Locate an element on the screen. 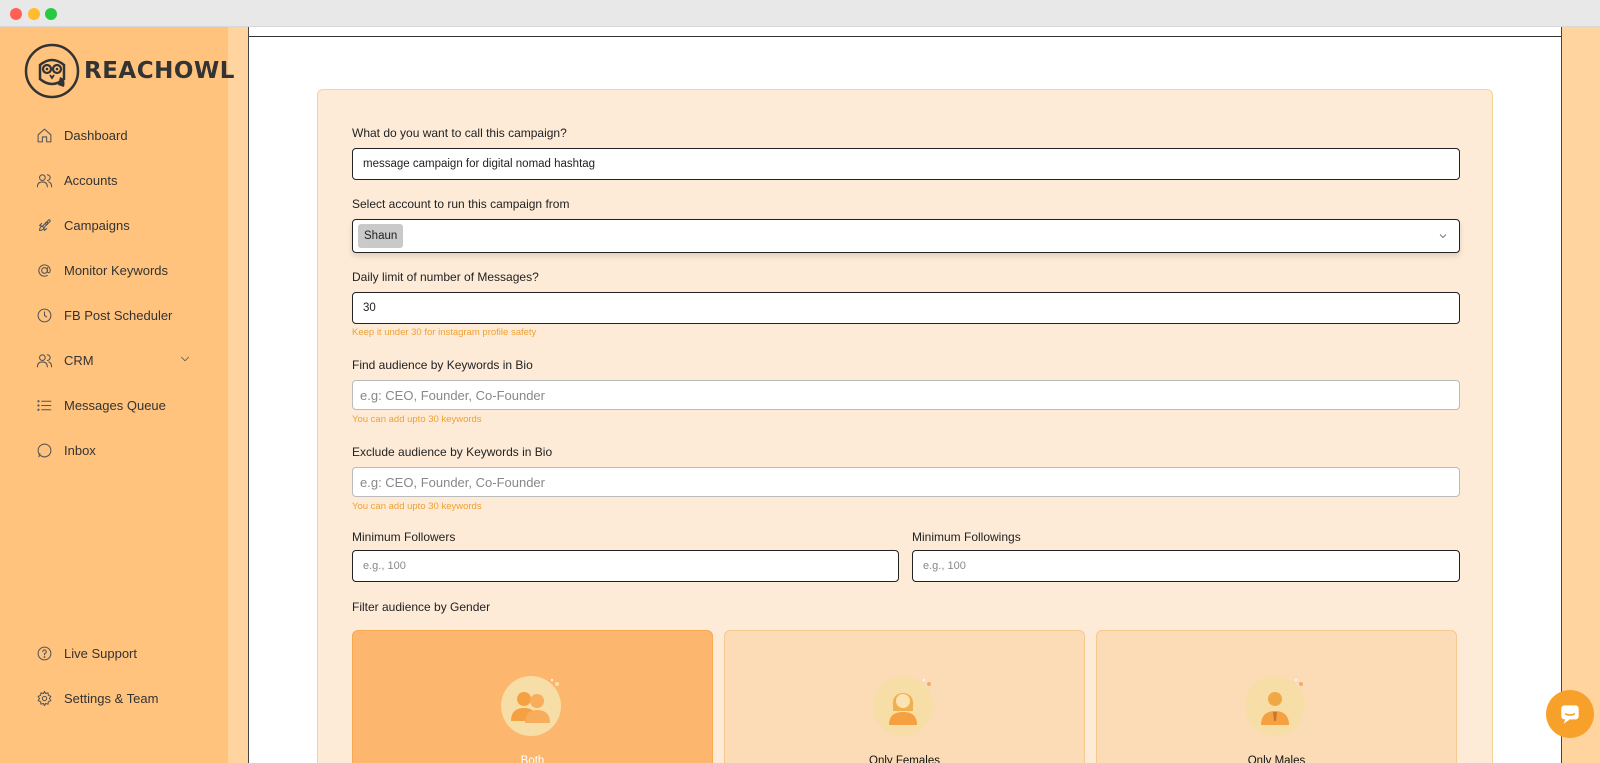  couple-icon is located at coordinates (531, 706).